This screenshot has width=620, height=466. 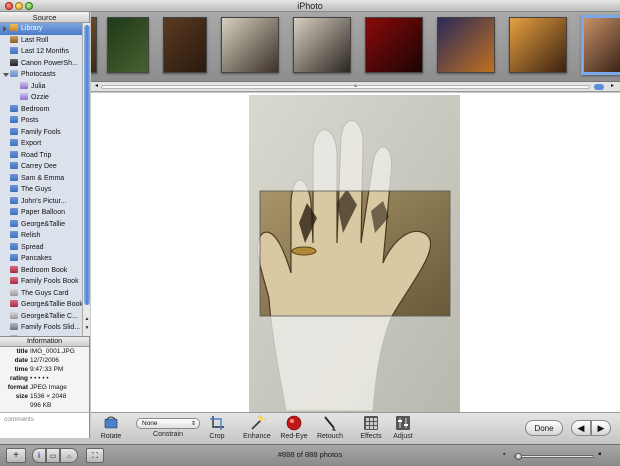 I want to click on red-eye-label: Red-Eye, so click(x=294, y=436).